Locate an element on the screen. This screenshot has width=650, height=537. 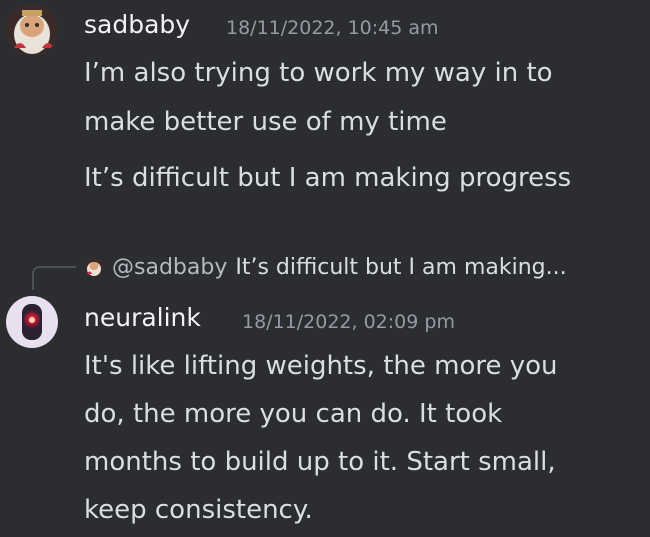
reply-avatar-icon is located at coordinates (94, 267).